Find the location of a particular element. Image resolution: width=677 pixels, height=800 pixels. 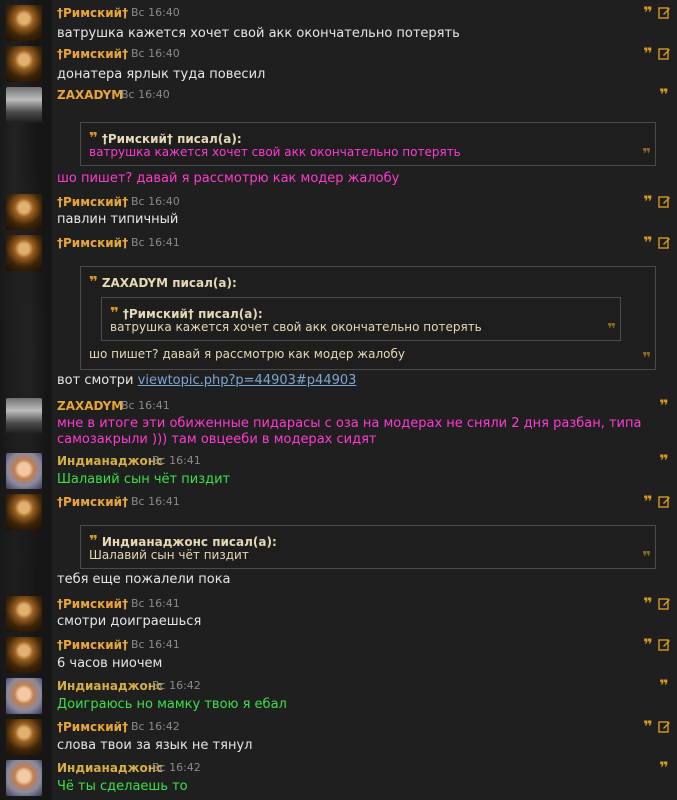

message-text: Чё ты сделаешь то is located at coordinates (122, 786).